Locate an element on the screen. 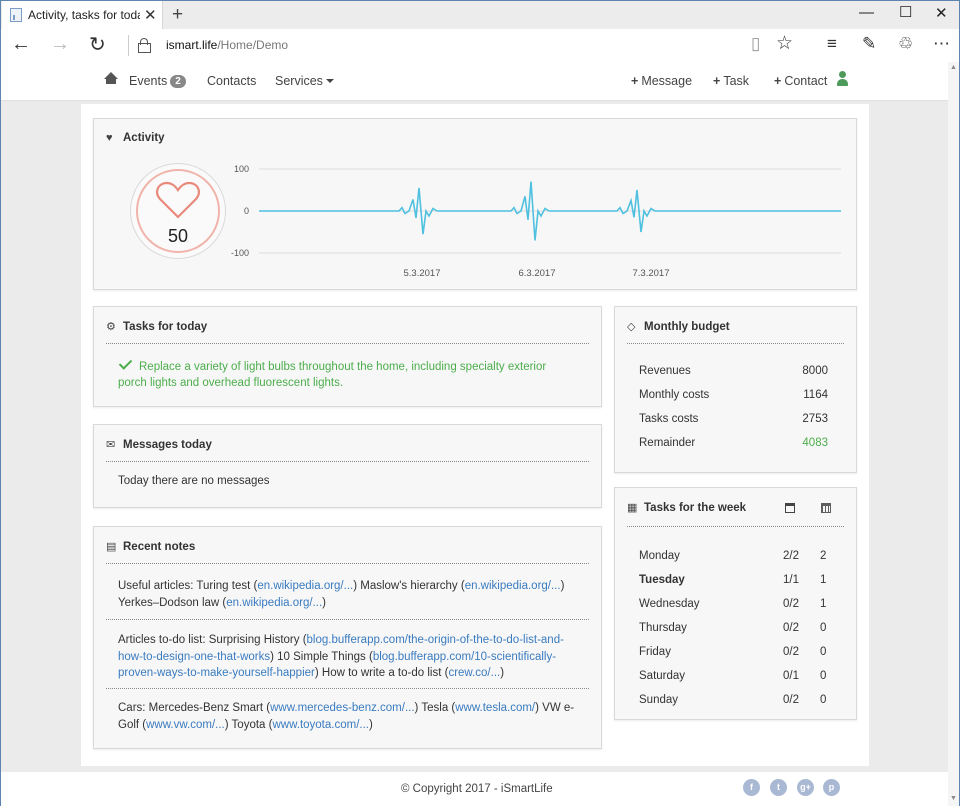  facebook-icon: f is located at coordinates (751, 787).